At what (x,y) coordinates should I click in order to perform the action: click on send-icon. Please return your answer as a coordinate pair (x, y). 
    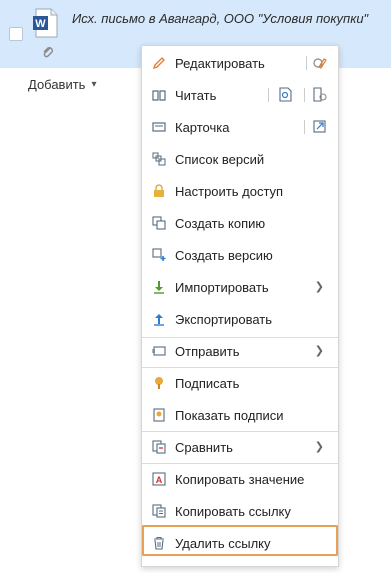
    Looking at the image, I should click on (159, 351).